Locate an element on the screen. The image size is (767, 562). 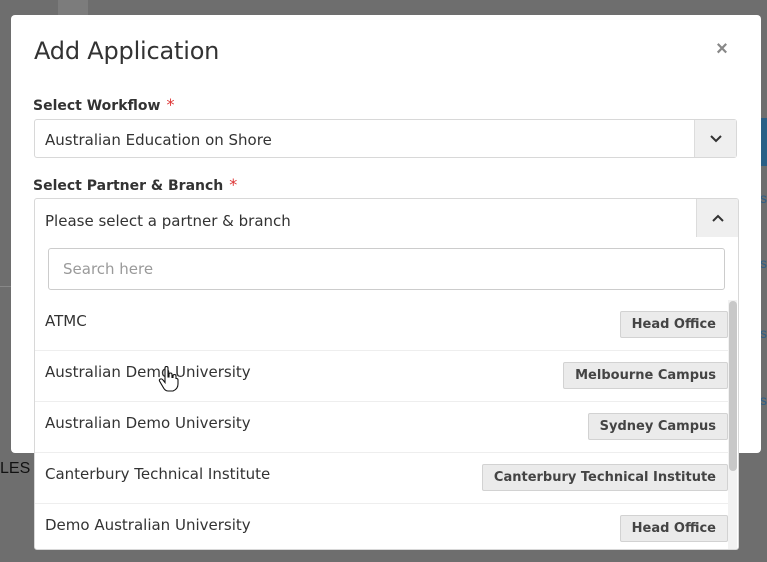
close-icon: × is located at coordinates (722, 49).